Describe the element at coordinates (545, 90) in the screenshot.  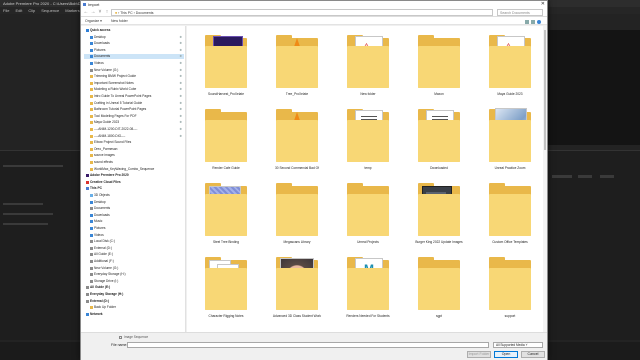
I see `scrollbar-thumb` at that location.